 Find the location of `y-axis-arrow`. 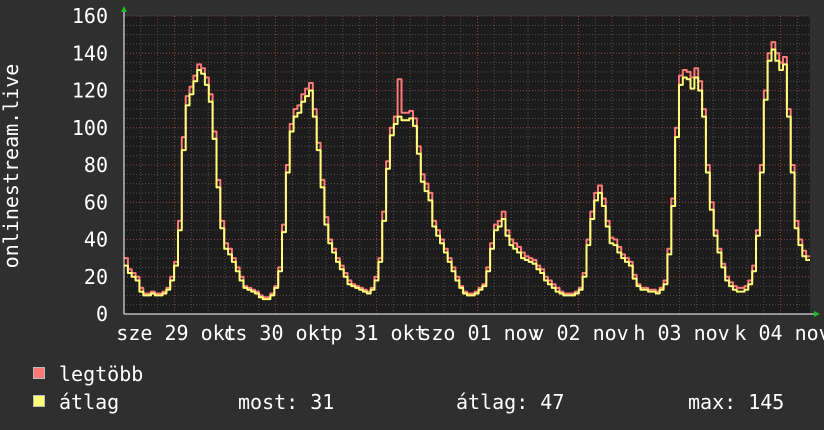

y-axis-arrow is located at coordinates (124, 9).